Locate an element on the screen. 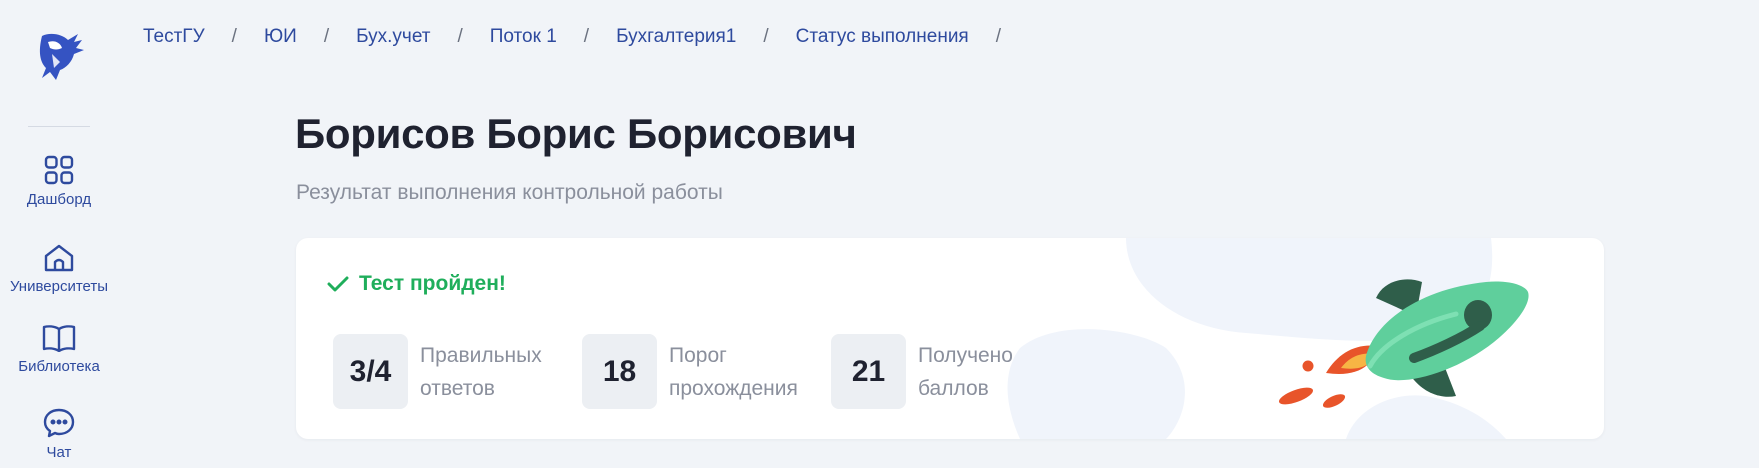 The height and width of the screenshot is (468, 1759). page-subtitle: Результат выполнения контрольной работы is located at coordinates (509, 192).